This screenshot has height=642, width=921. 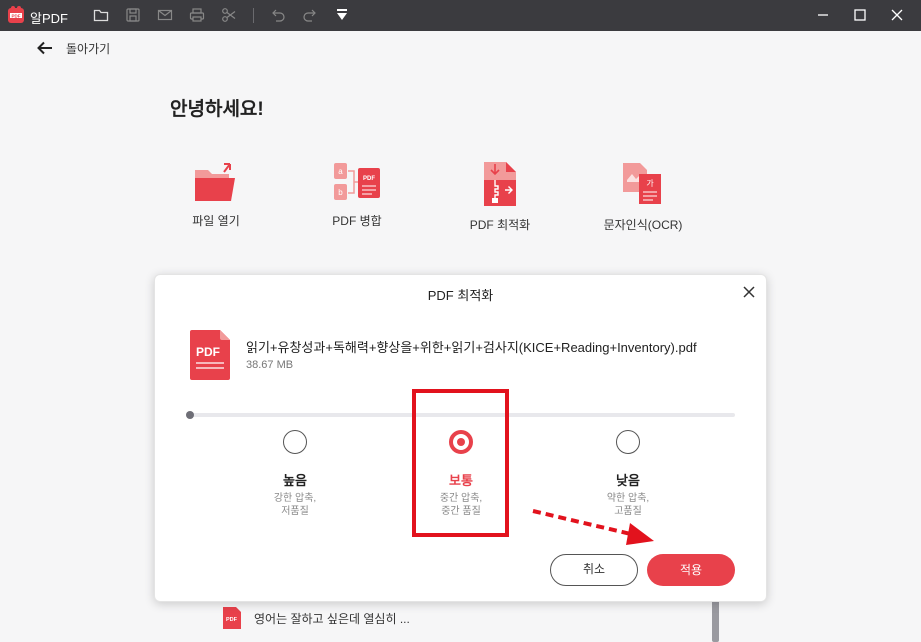 I want to click on annotation-highlight-box, so click(x=460, y=463).